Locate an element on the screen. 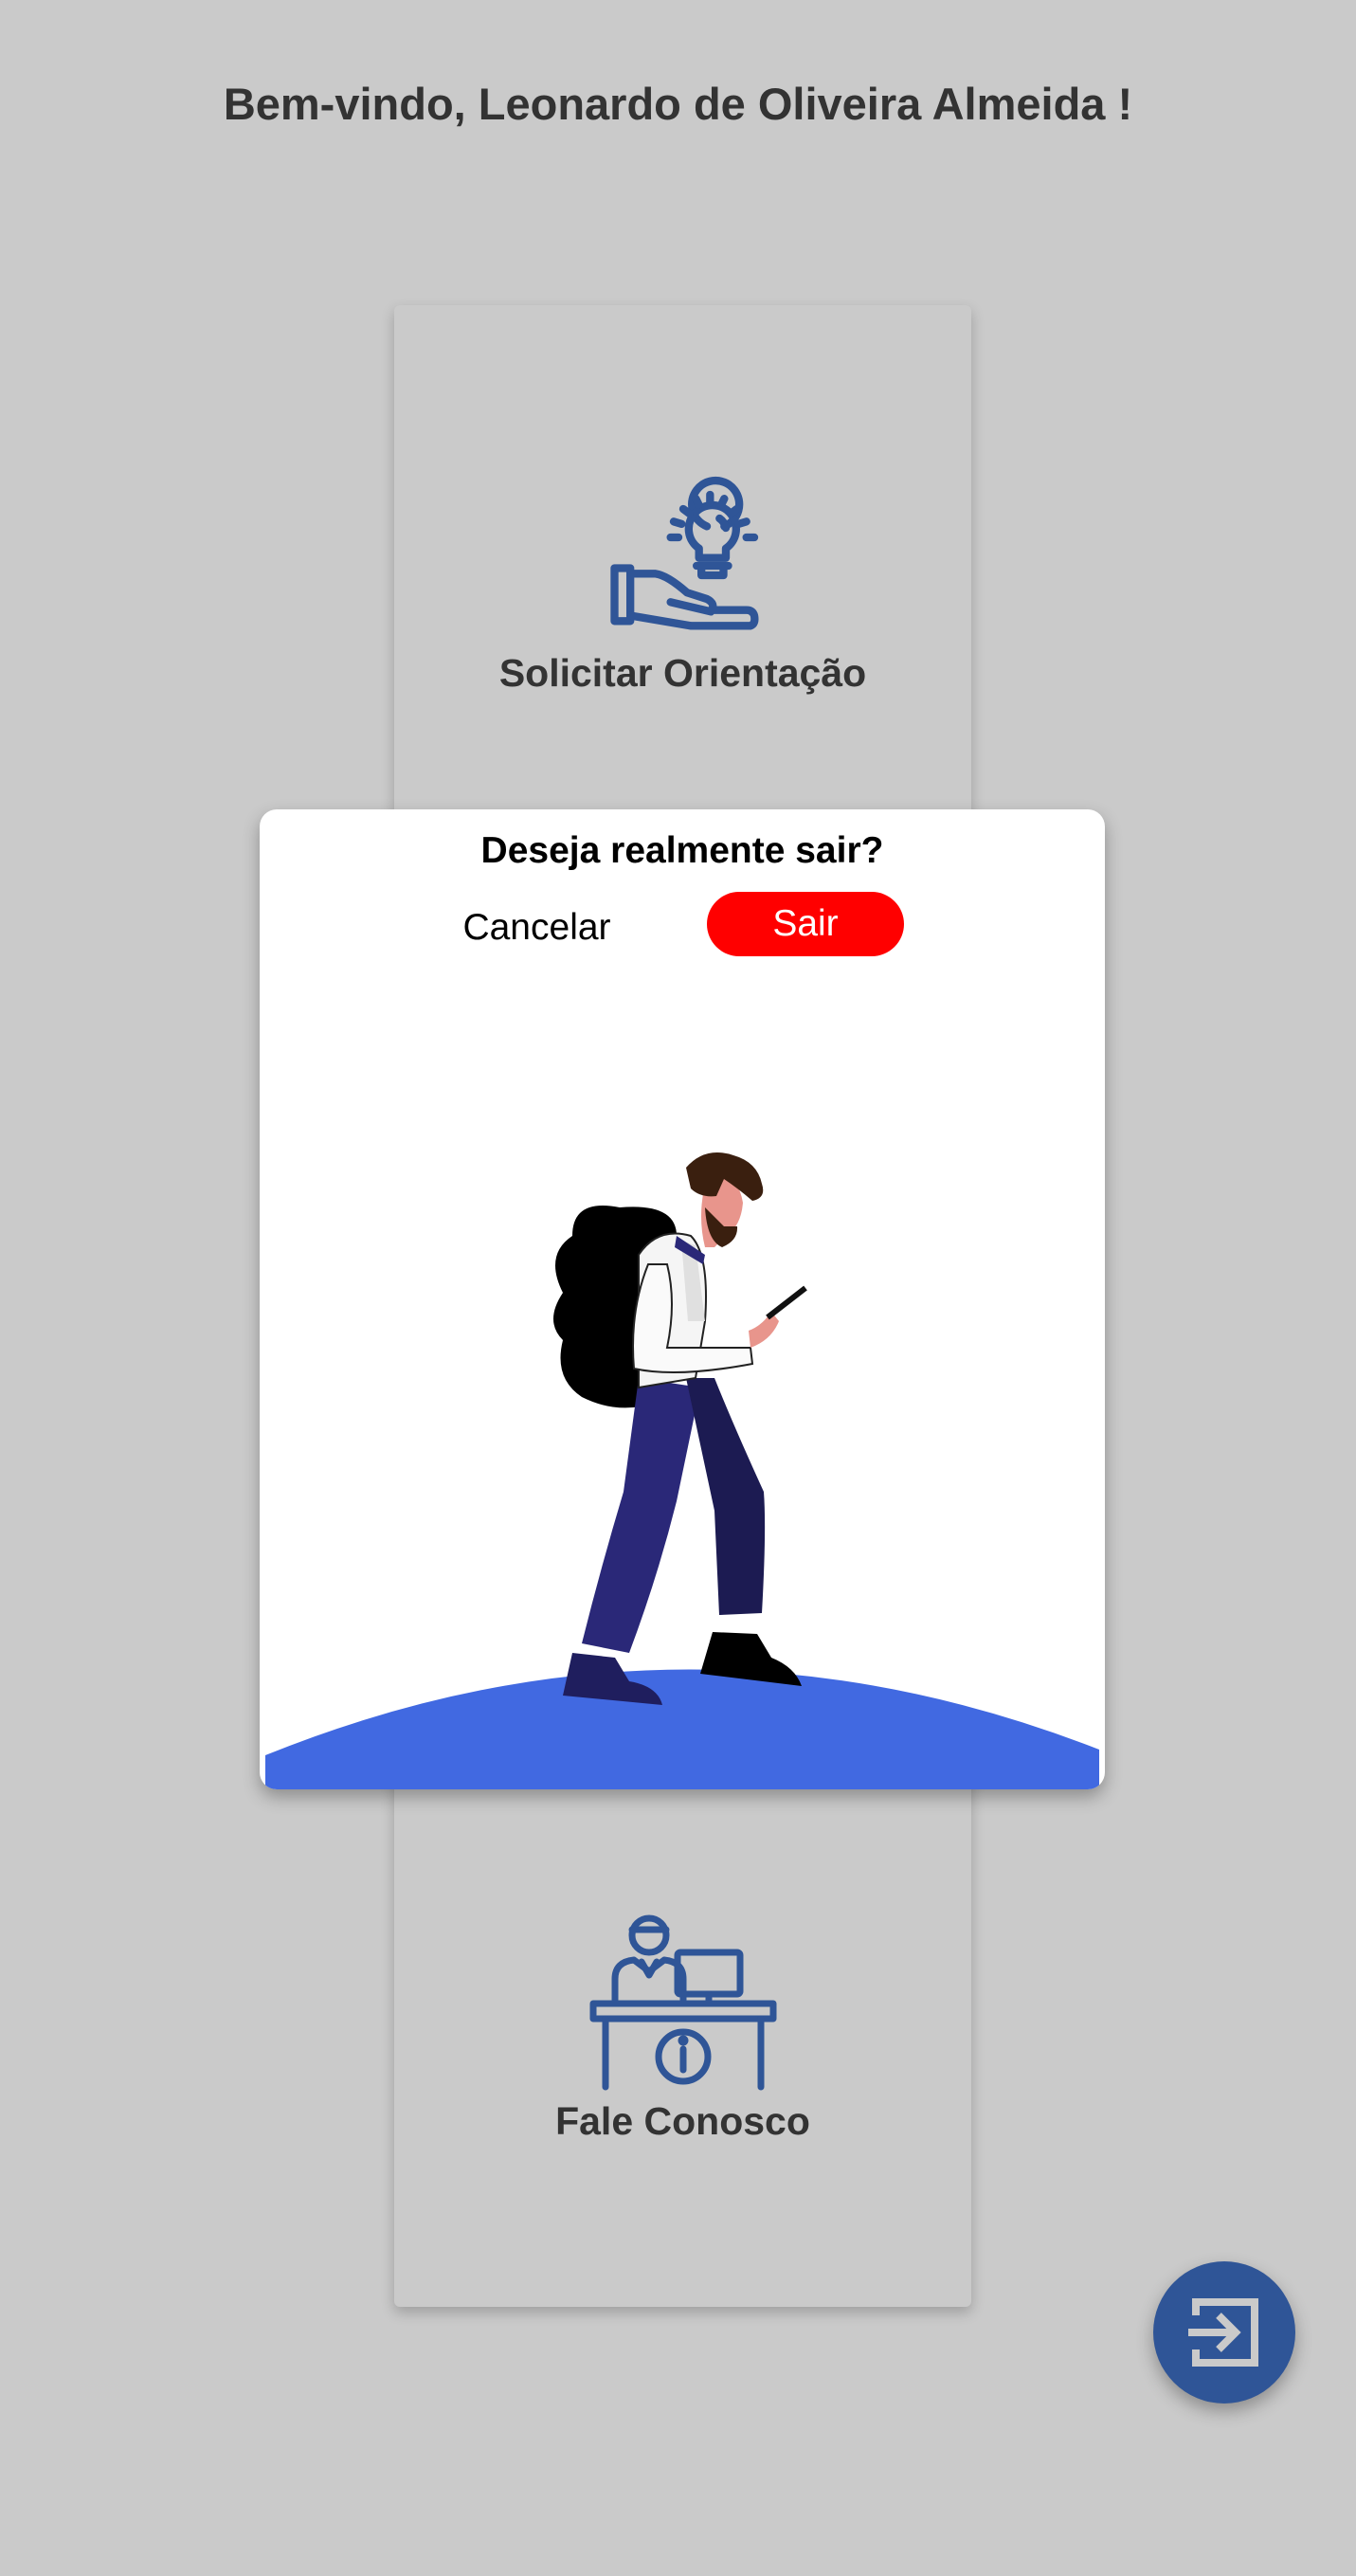 The image size is (1356, 2576). ground-arc is located at coordinates (682, 1729).